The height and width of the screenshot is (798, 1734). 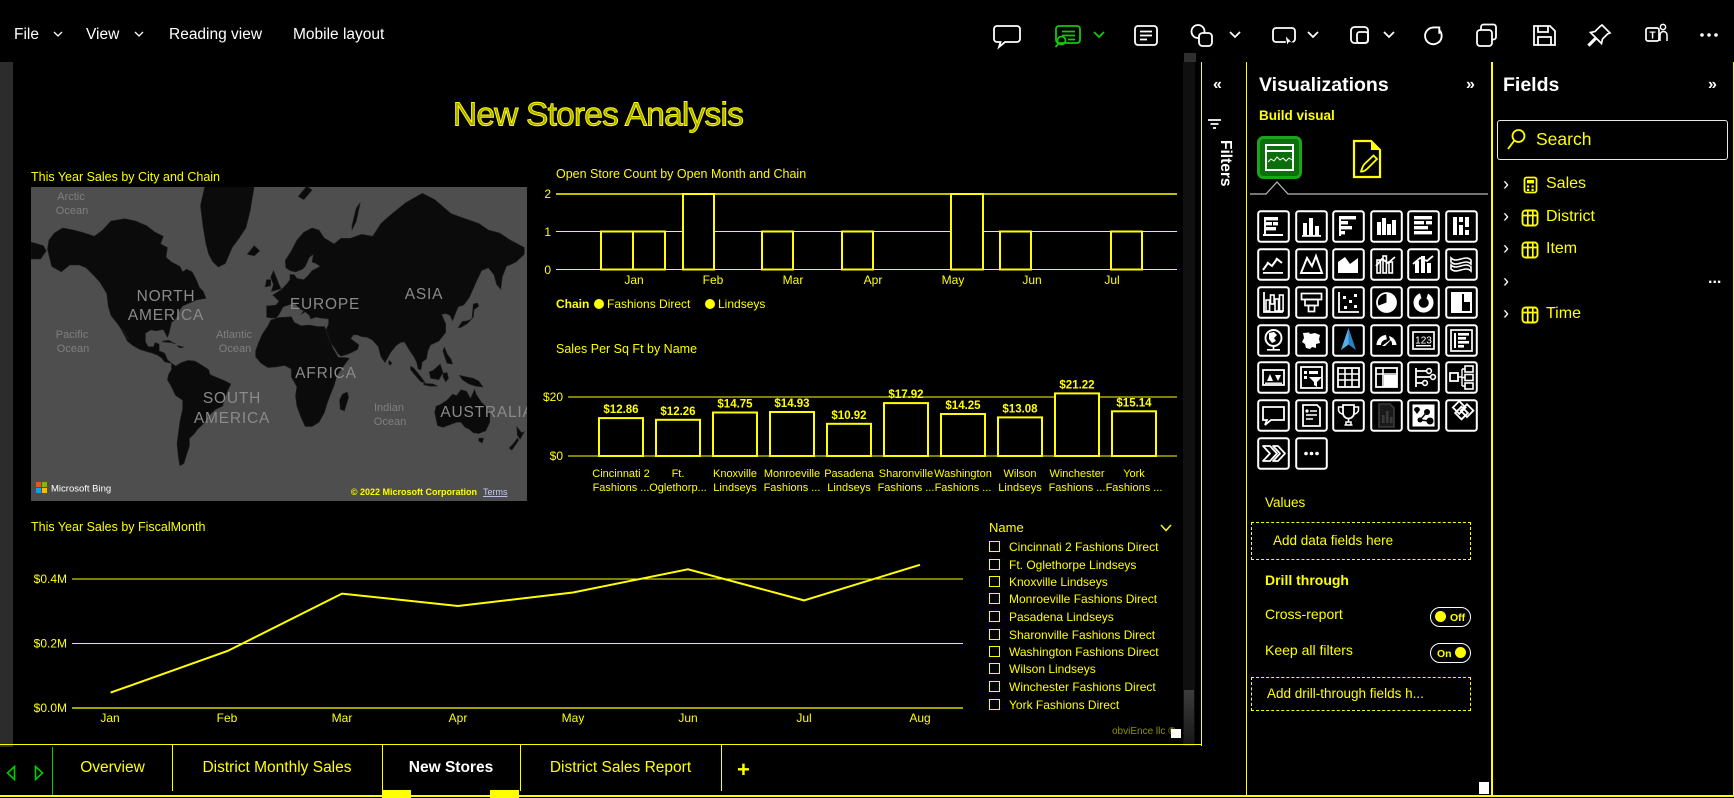 I want to click on svg-text: Arctic, so click(x=71, y=197).